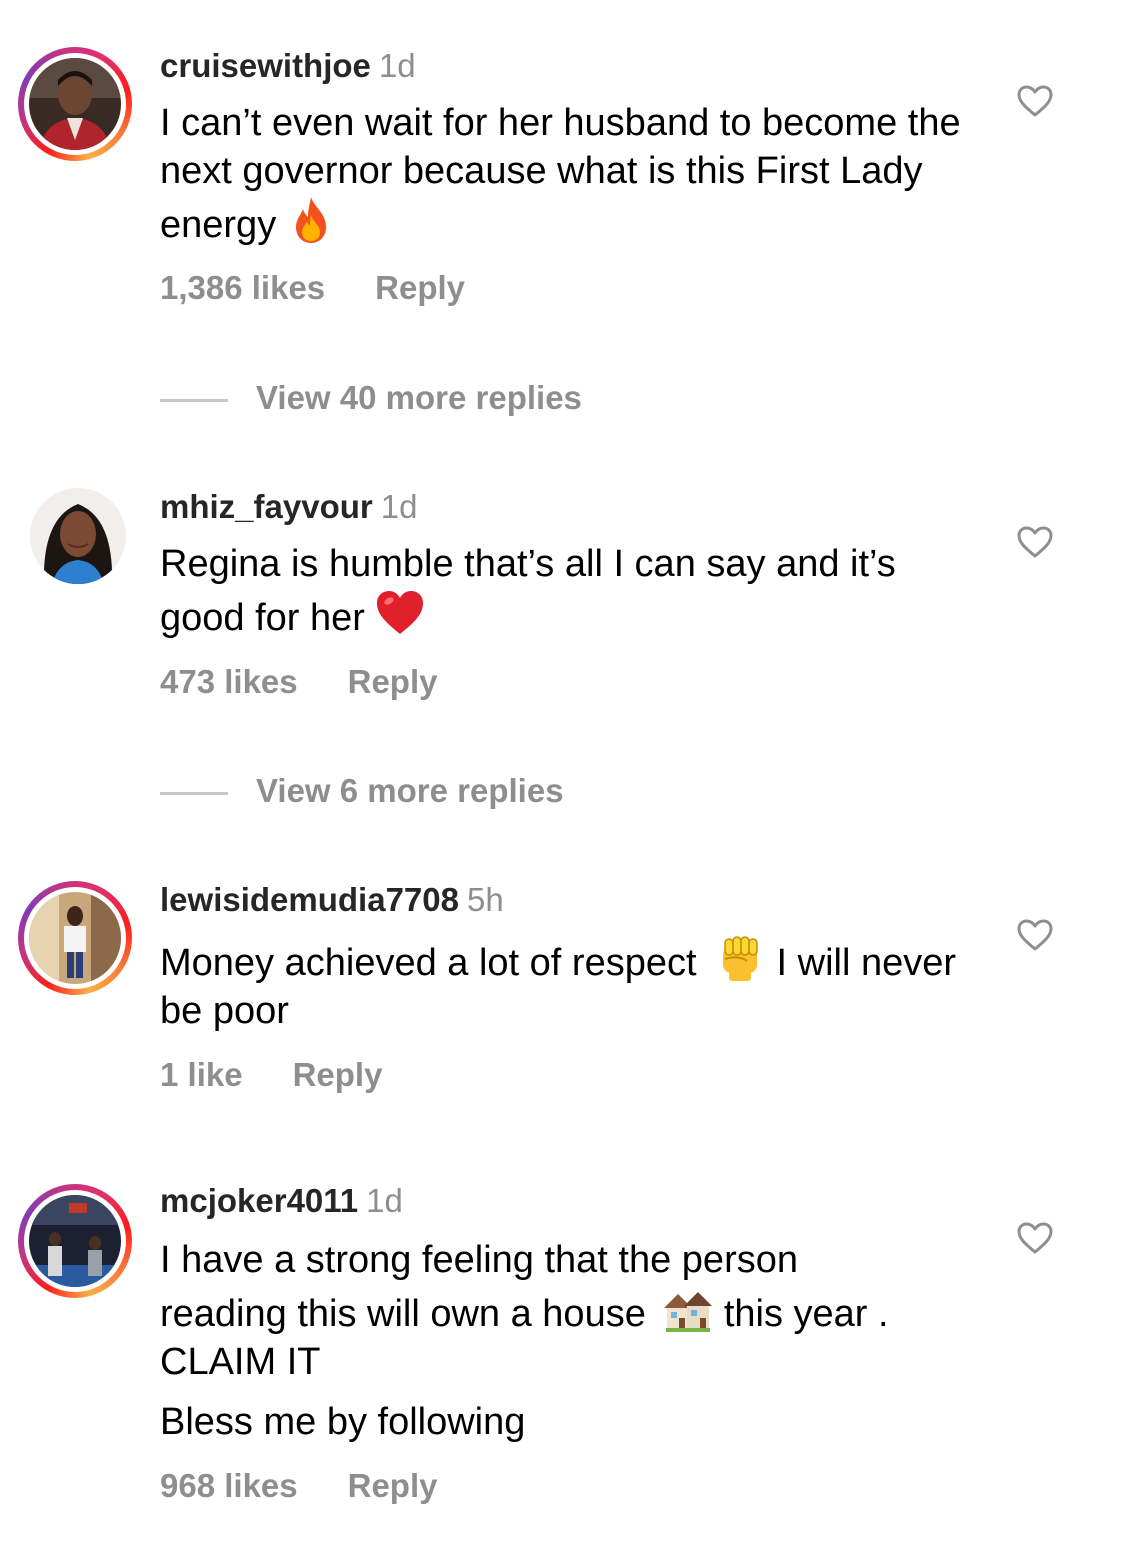 This screenshot has width=1125, height=1551. What do you see at coordinates (299, 1486) in the screenshot?
I see `comment-actions: 968 likes Reply` at bounding box center [299, 1486].